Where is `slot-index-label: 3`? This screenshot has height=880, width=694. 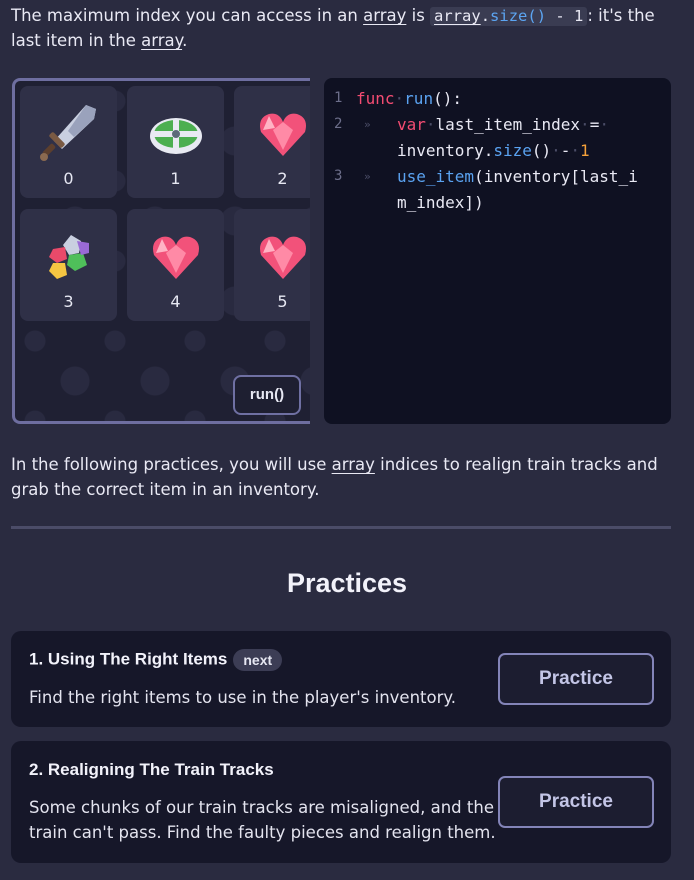 slot-index-label: 3 is located at coordinates (68, 301).